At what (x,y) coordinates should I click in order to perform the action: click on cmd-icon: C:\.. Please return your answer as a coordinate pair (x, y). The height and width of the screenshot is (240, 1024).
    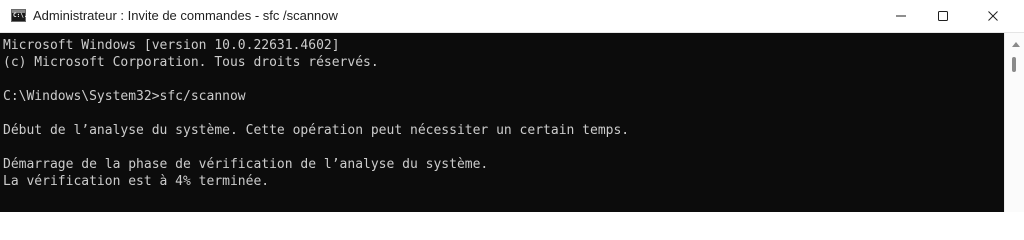
    Looking at the image, I should click on (19, 15).